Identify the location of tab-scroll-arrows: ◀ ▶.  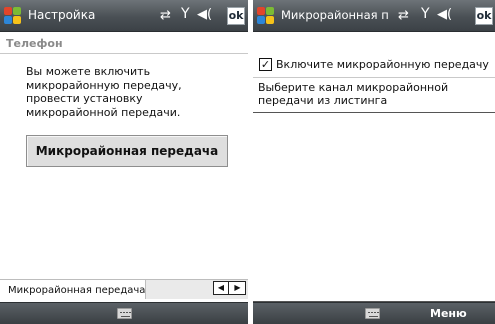
(229, 288).